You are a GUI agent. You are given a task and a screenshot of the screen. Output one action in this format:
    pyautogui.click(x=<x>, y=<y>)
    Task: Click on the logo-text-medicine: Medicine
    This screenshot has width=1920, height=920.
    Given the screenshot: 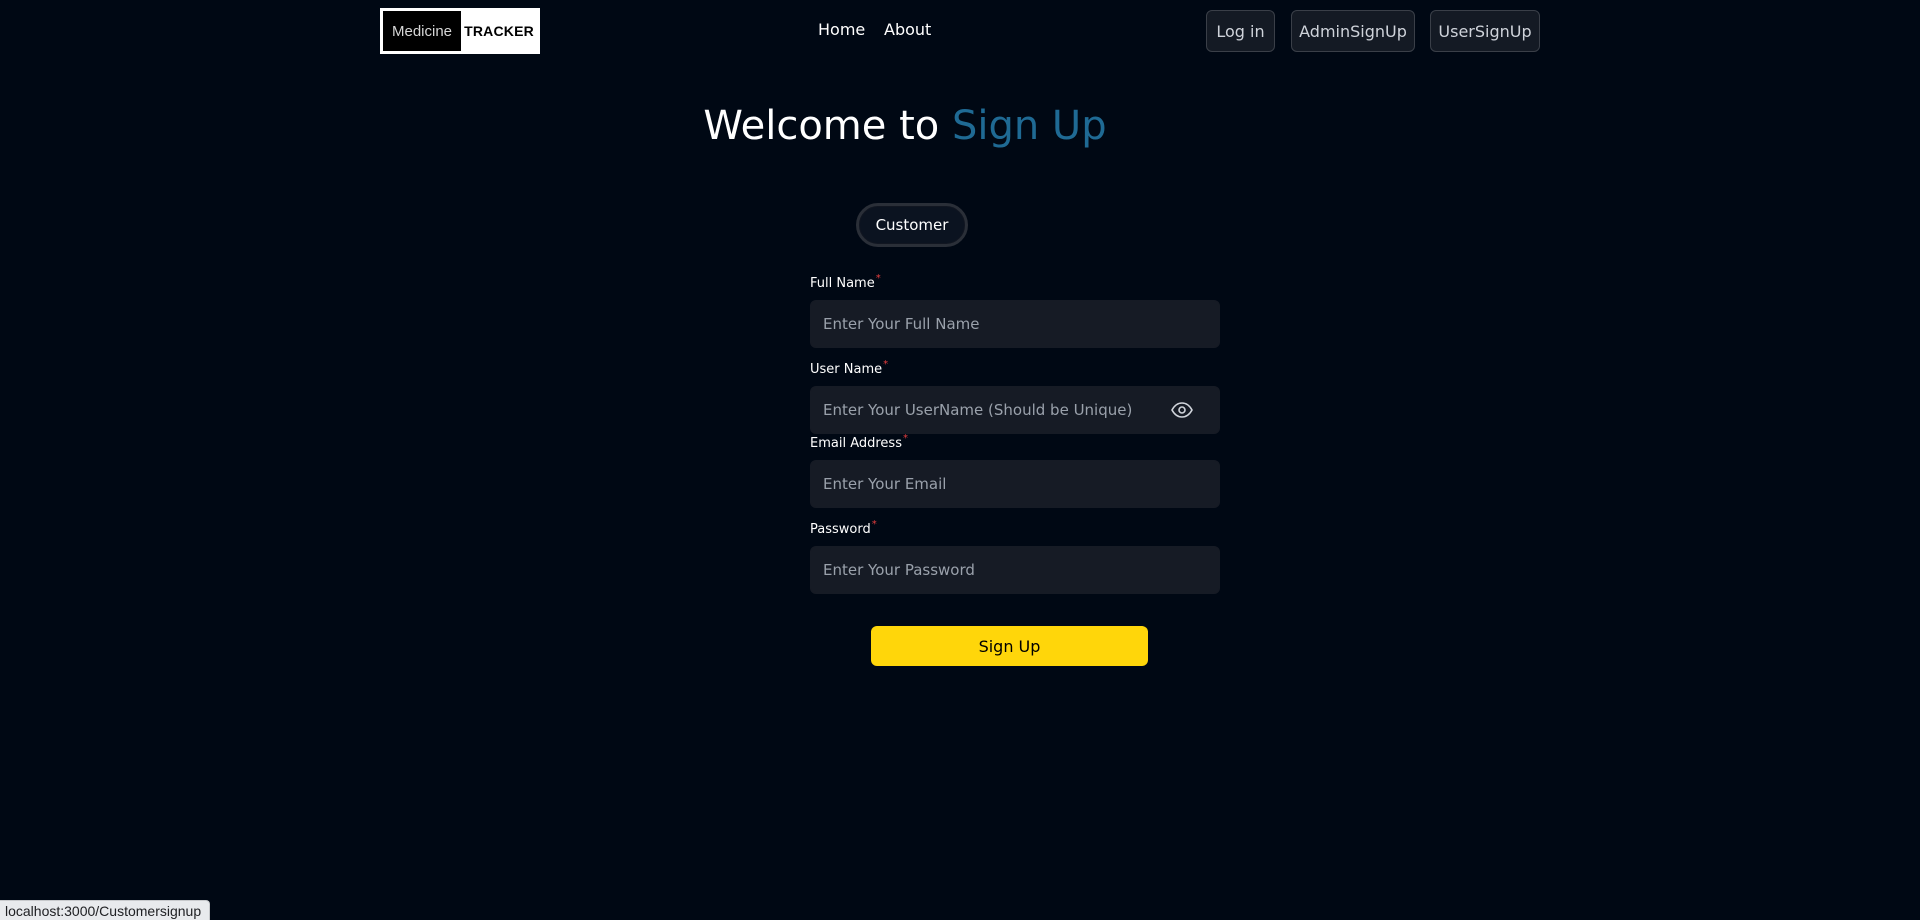 What is the action you would take?
    pyautogui.click(x=422, y=31)
    